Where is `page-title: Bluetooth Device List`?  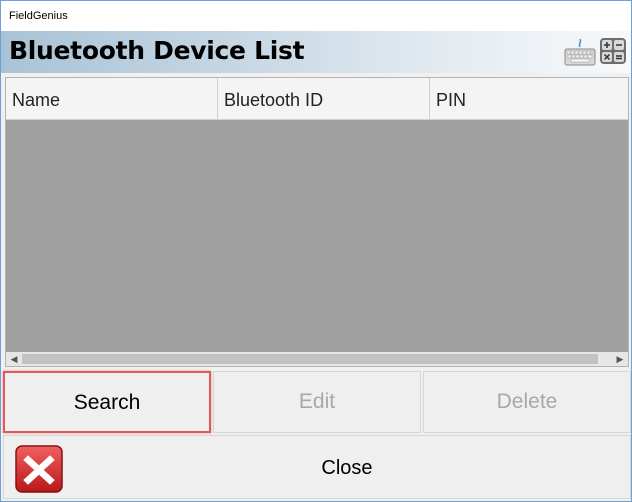
page-title: Bluetooth Device List is located at coordinates (157, 50).